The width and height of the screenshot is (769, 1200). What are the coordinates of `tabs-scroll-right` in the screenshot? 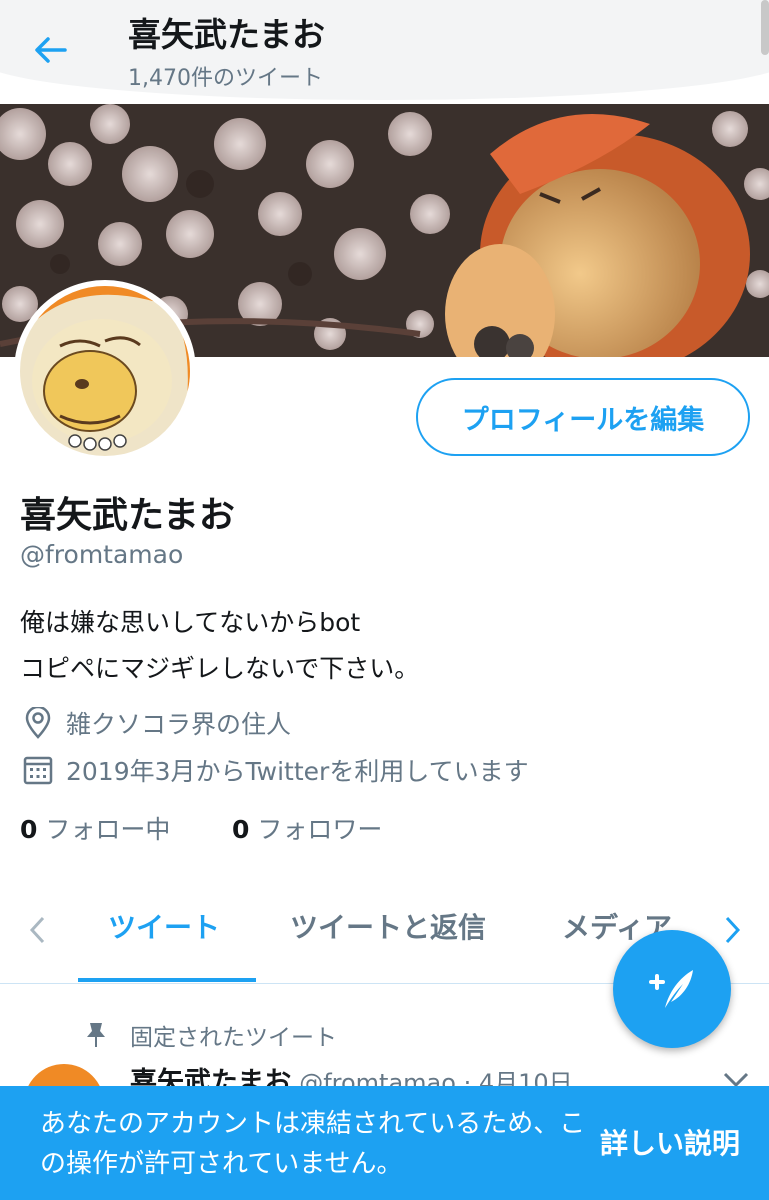 It's located at (733, 930).